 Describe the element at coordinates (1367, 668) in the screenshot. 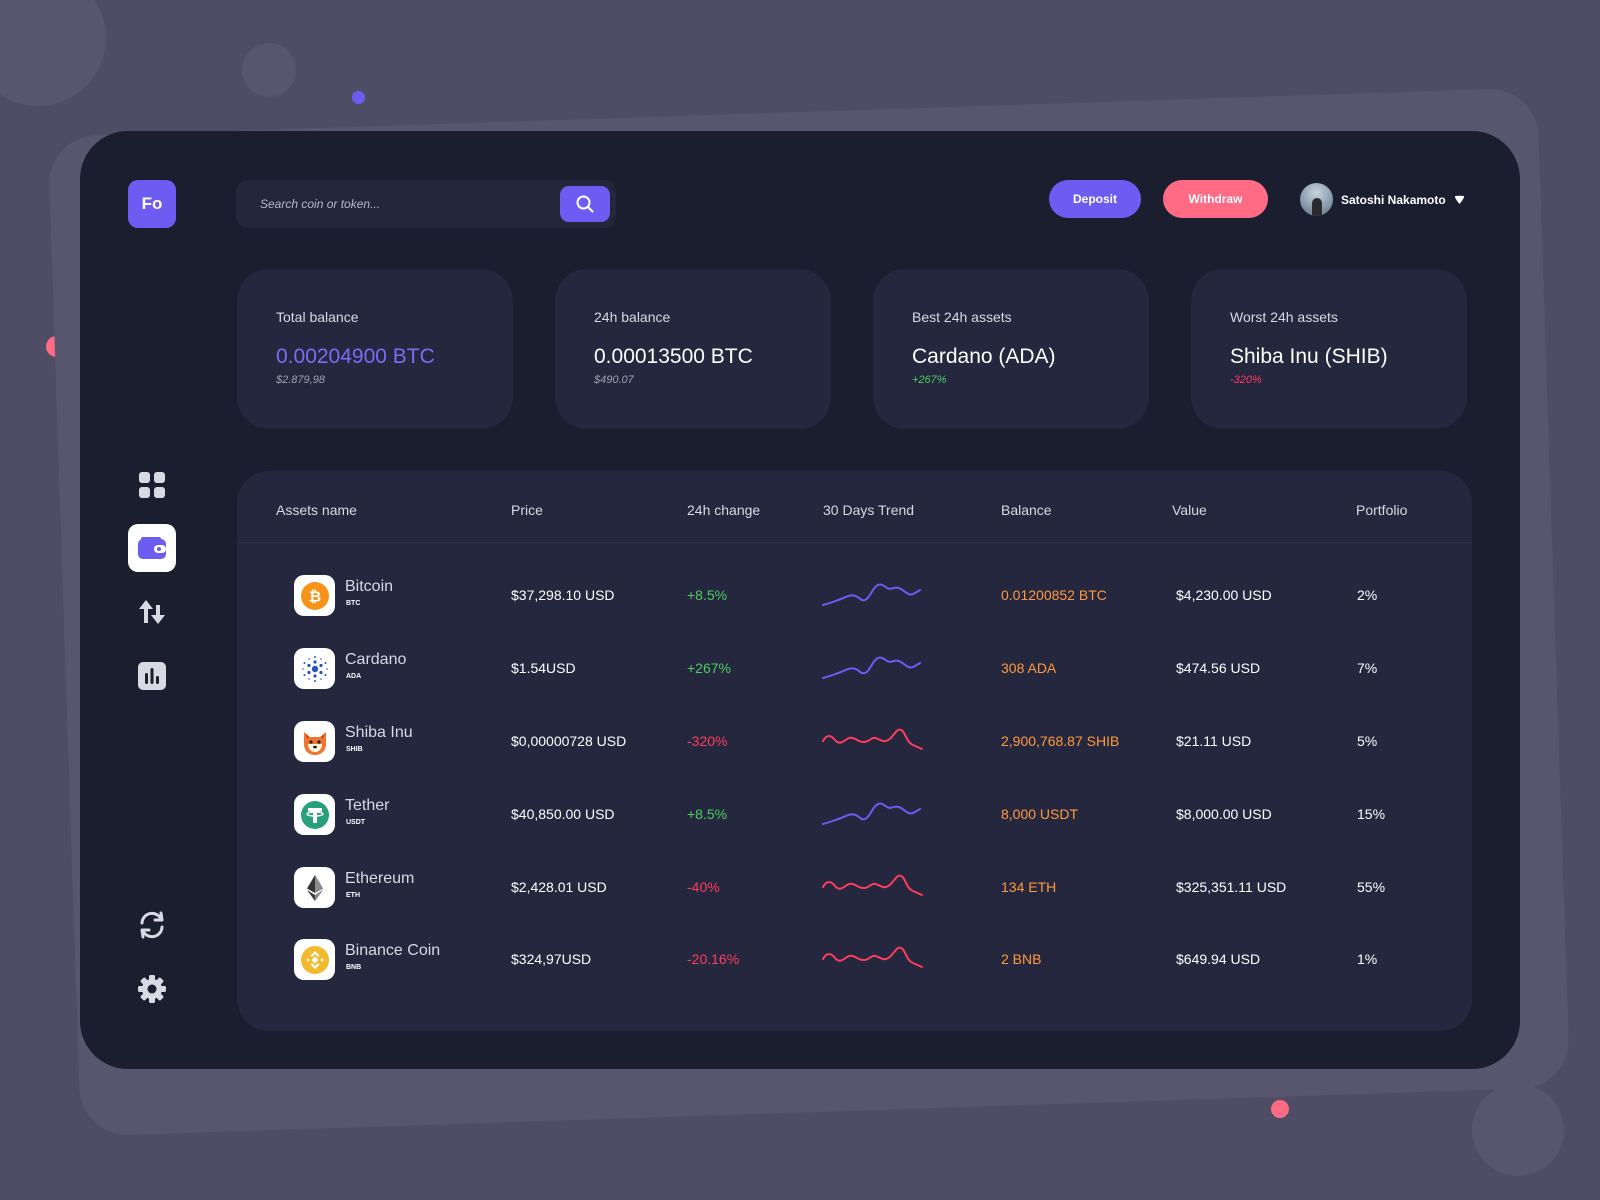

I see `portfolio-cell: 7%` at that location.